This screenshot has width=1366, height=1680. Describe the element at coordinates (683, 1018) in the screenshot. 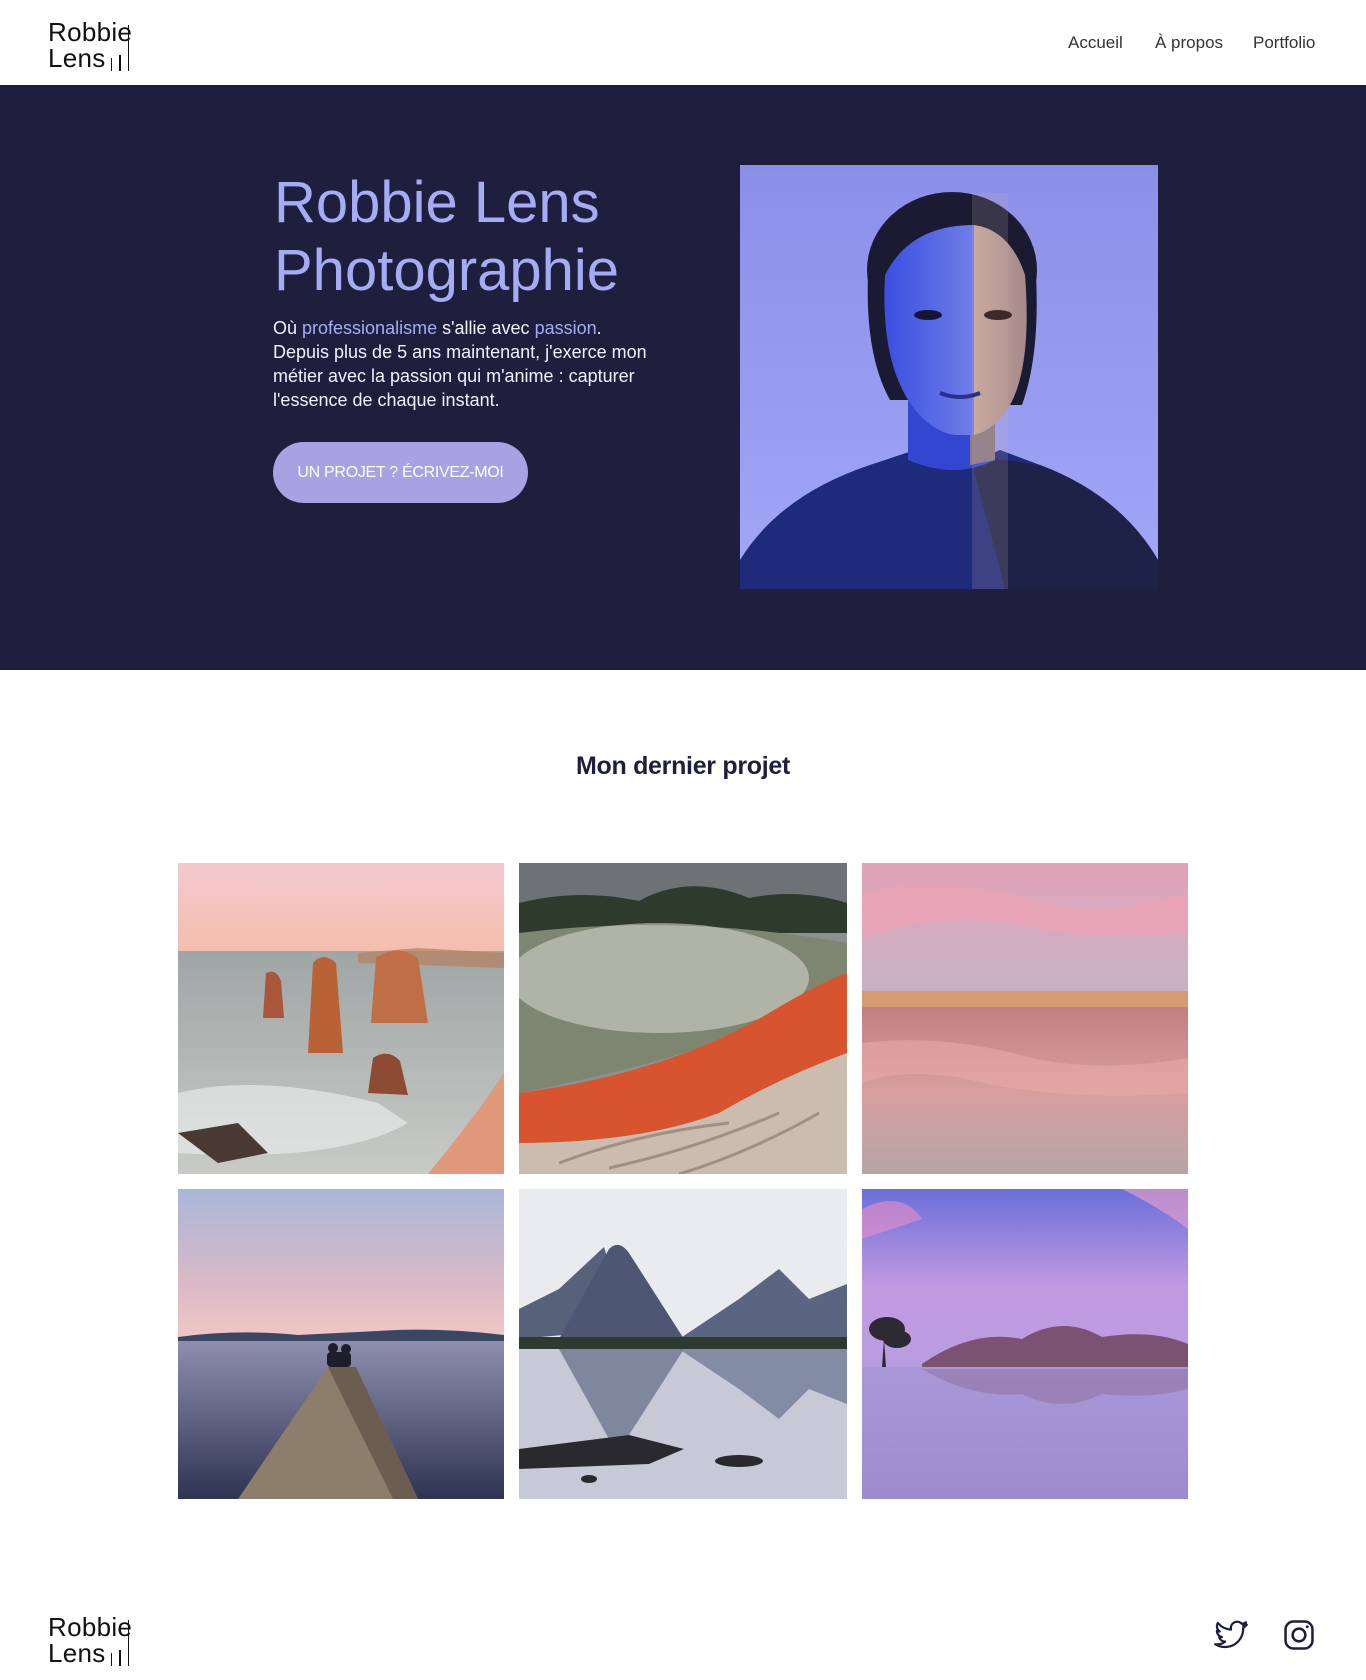

I see `gallery-photo-geothermal-pool` at that location.